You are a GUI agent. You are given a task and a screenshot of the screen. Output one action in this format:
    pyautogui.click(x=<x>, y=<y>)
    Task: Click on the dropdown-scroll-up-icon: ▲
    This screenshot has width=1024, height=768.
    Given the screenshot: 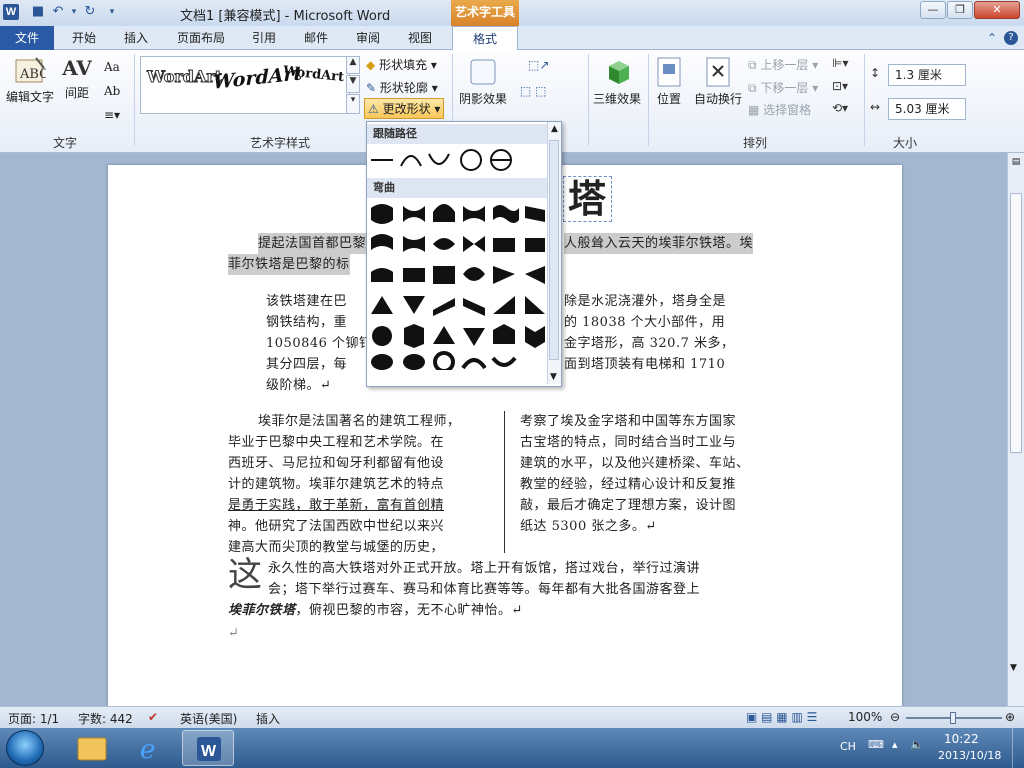 What is the action you would take?
    pyautogui.click(x=554, y=129)
    